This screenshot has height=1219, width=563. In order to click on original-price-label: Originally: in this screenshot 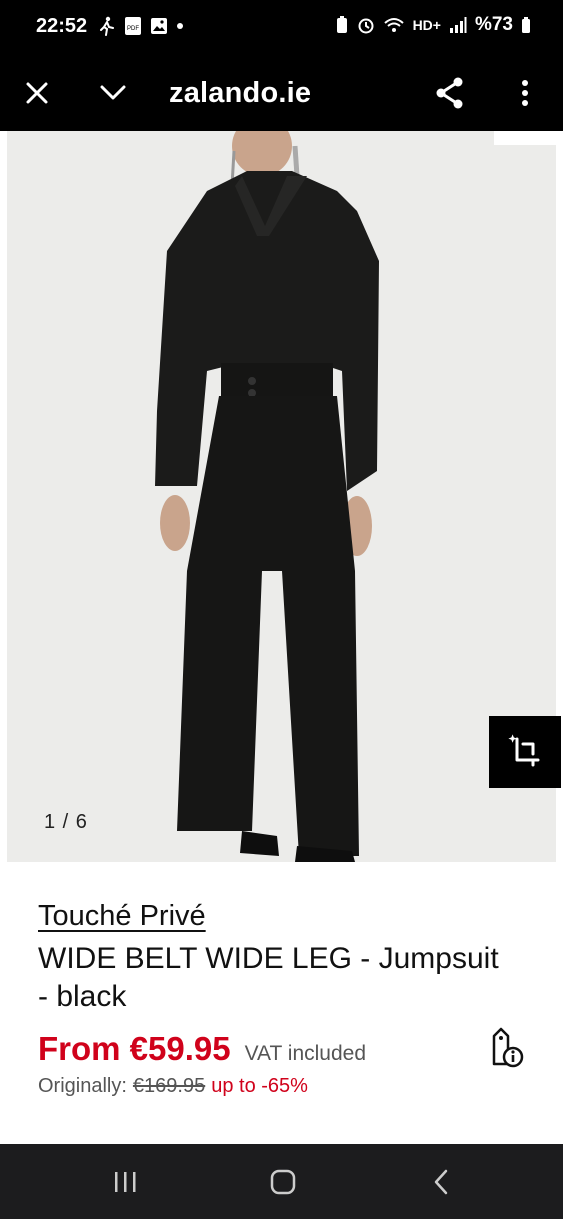, I will do `click(82, 1086)`.